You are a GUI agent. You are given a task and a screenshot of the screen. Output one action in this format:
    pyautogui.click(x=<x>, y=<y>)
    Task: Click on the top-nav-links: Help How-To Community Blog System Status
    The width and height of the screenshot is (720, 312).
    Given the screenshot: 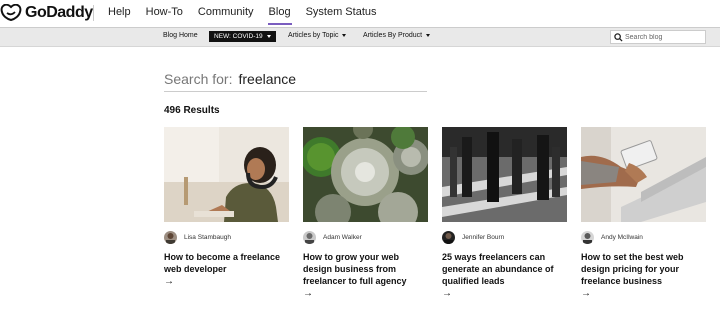 What is the action you would take?
    pyautogui.click(x=250, y=15)
    